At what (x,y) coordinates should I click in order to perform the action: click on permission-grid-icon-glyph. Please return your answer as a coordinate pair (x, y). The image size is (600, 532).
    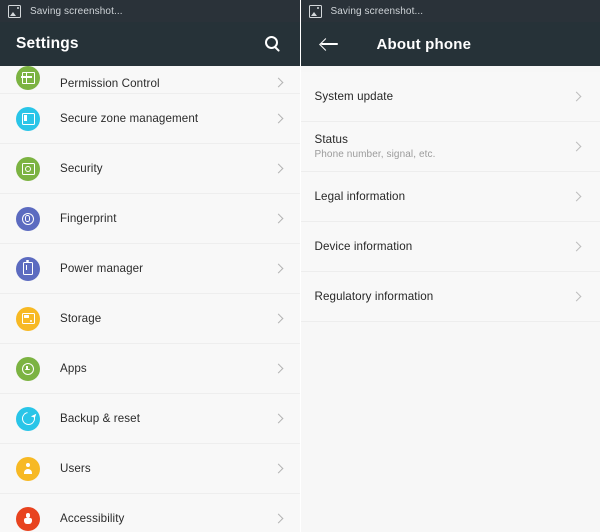
    Looking at the image, I should click on (28, 77).